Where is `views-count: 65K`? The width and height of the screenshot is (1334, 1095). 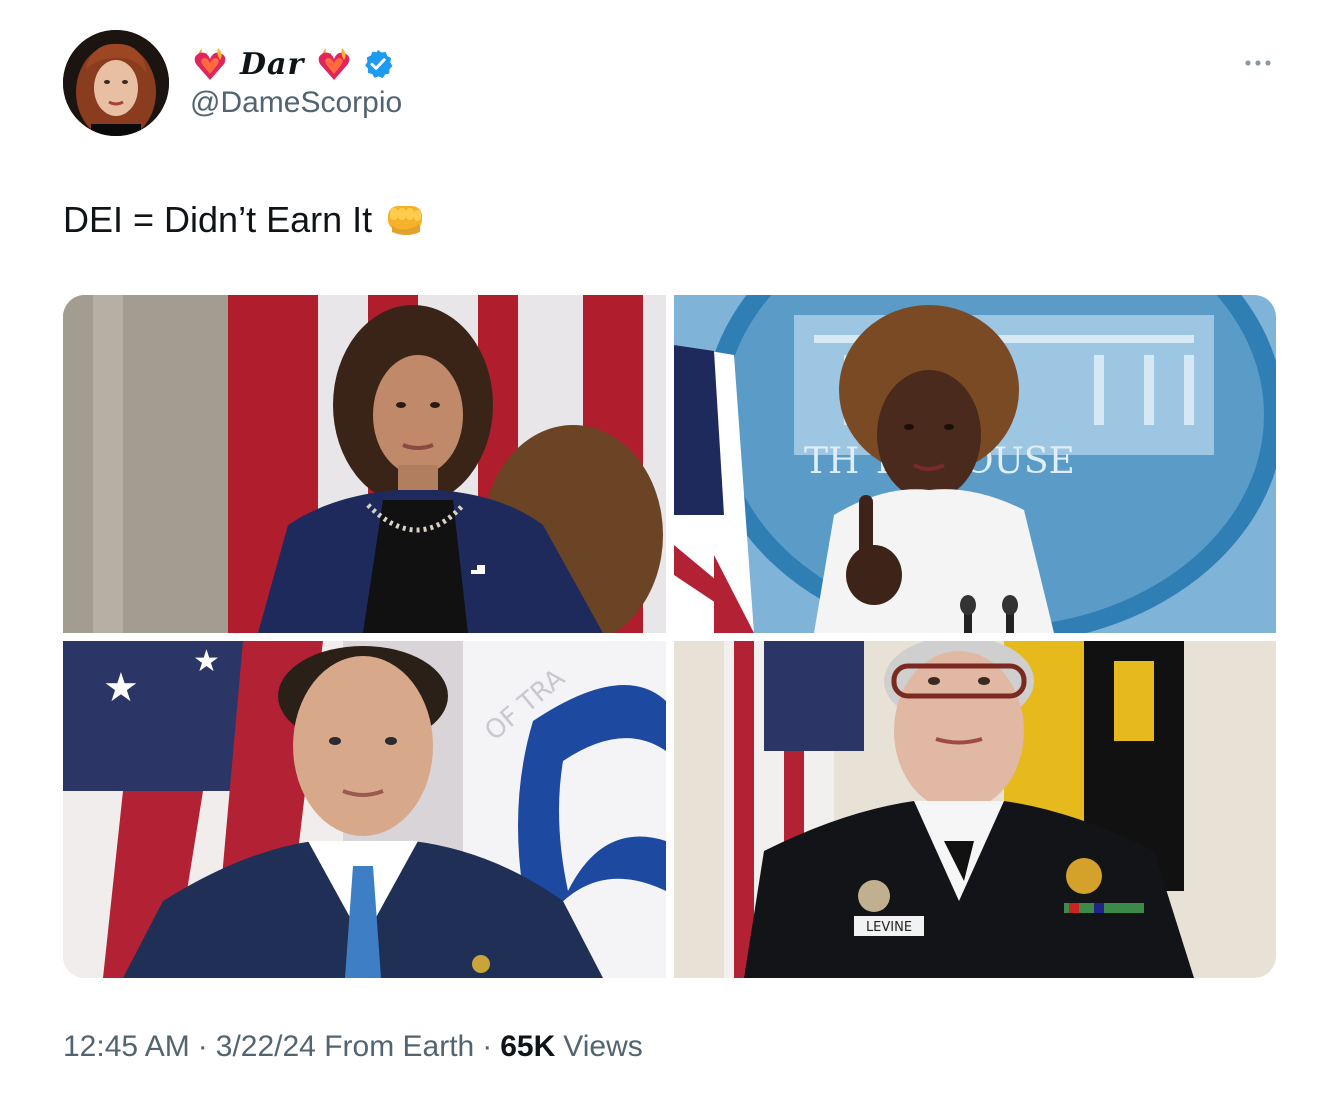 views-count: 65K is located at coordinates (528, 1046).